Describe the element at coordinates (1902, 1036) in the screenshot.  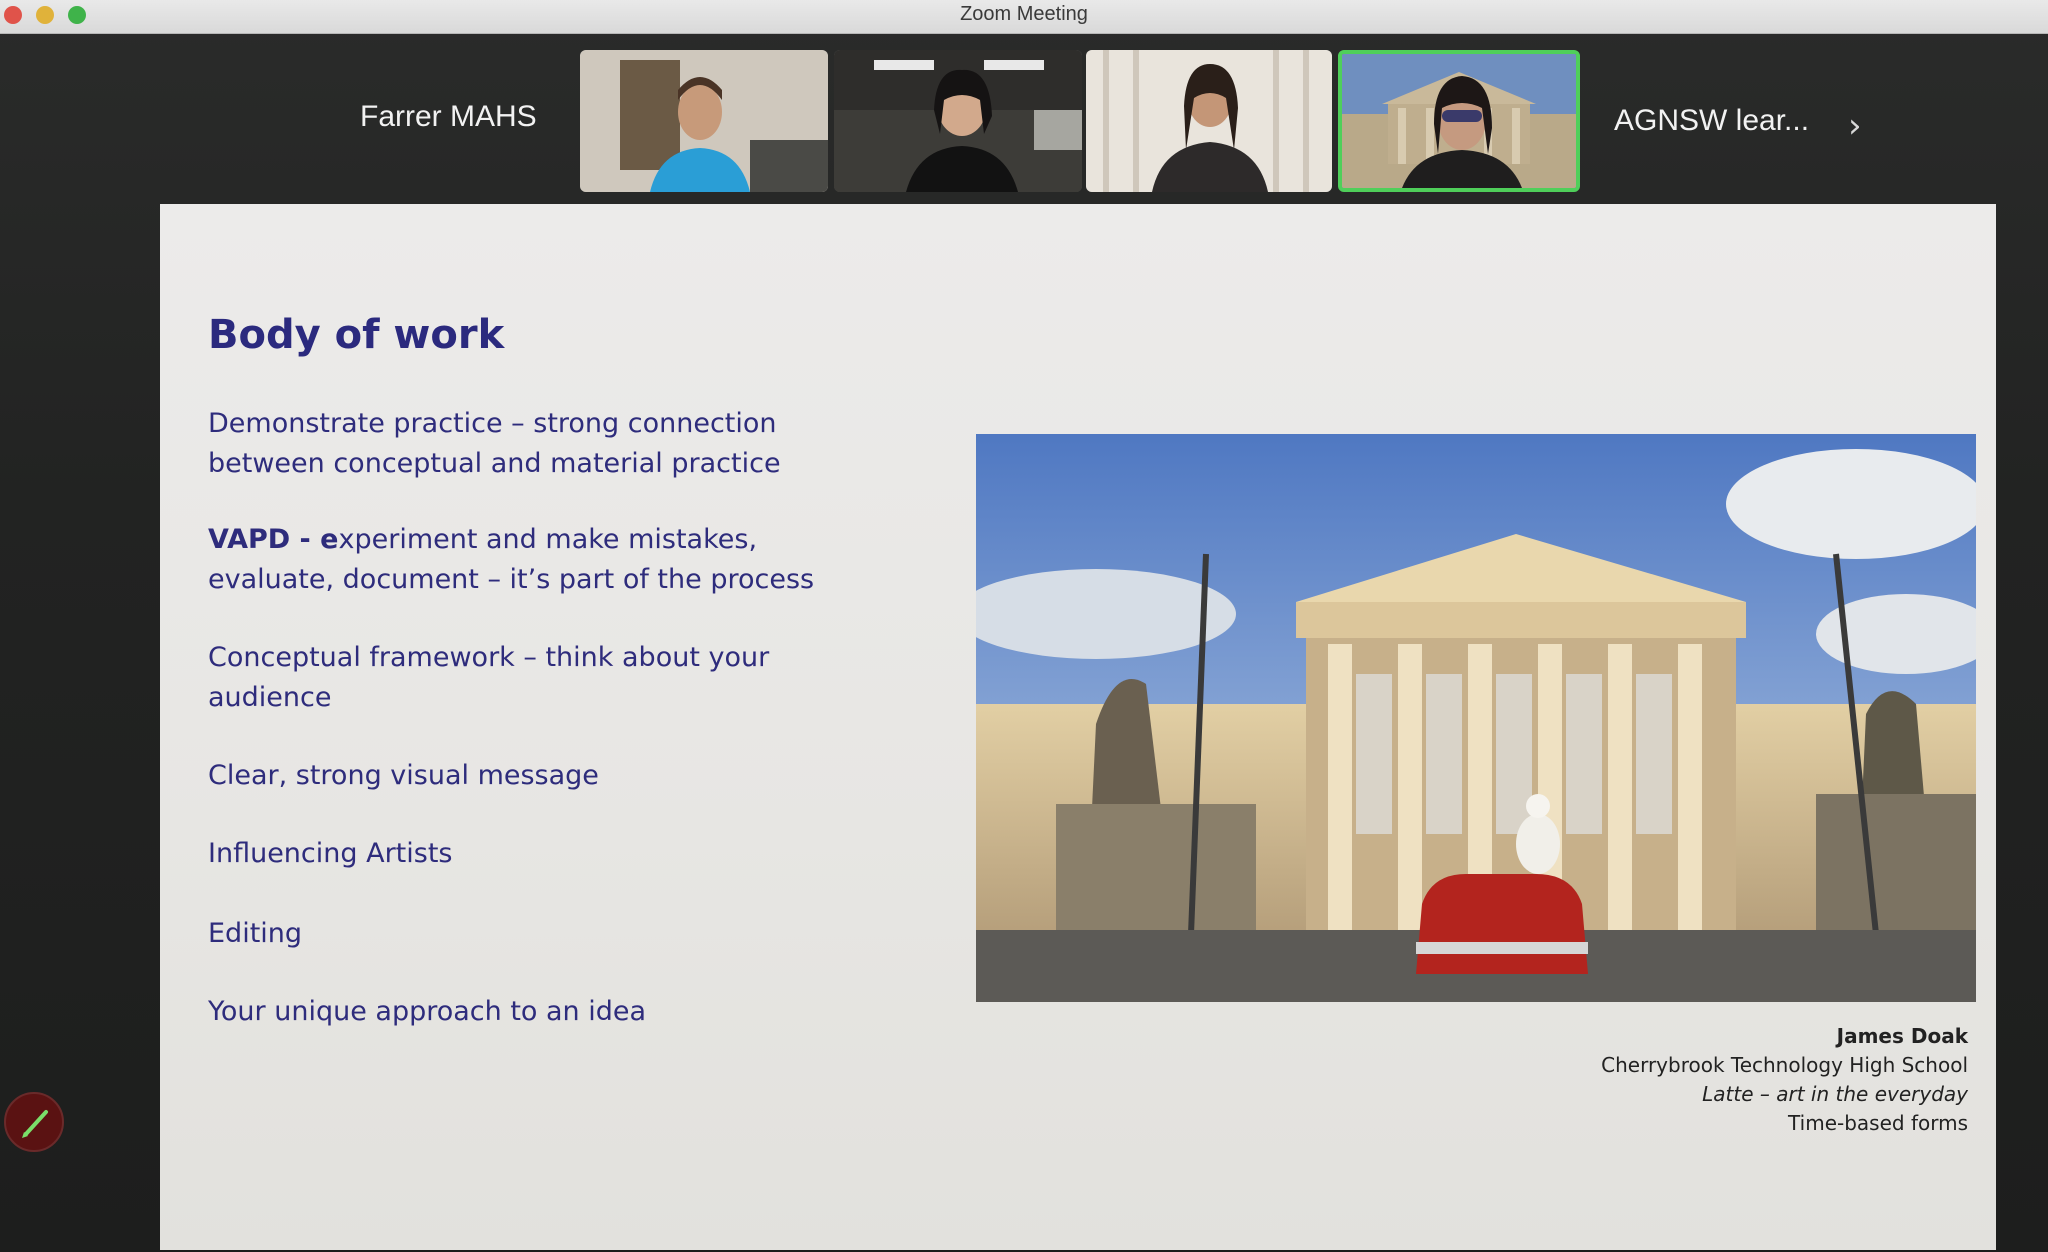
I see `caption-artist: James Doak` at that location.